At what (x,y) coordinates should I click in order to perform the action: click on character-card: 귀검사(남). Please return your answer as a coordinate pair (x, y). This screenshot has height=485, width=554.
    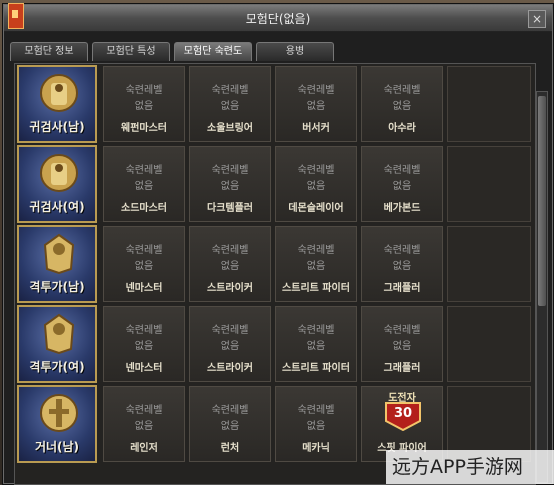
    Looking at the image, I should click on (57, 104).